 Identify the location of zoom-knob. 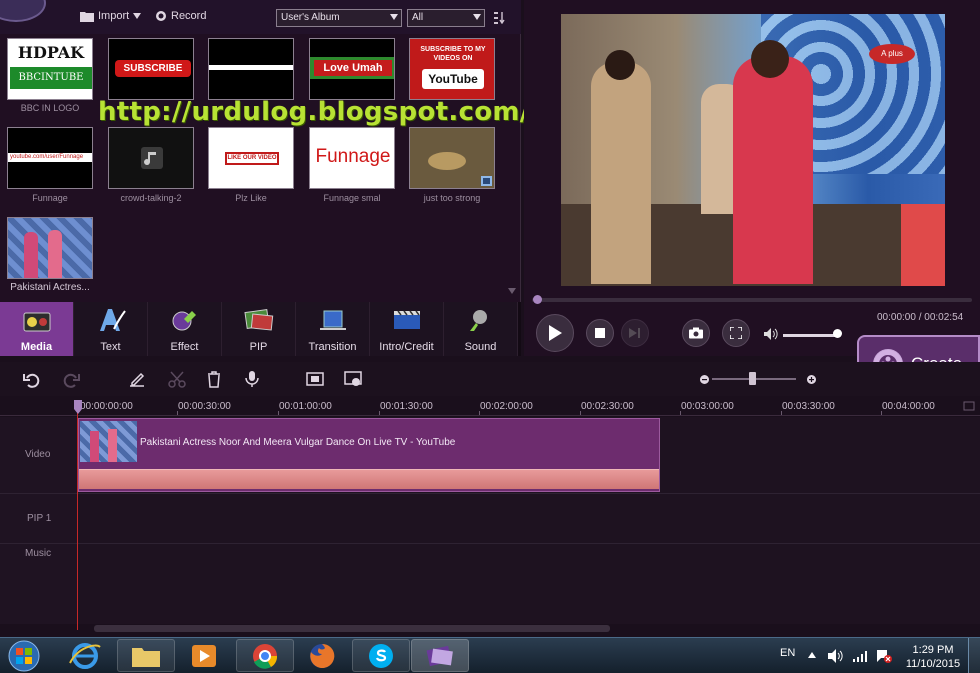
(752, 378).